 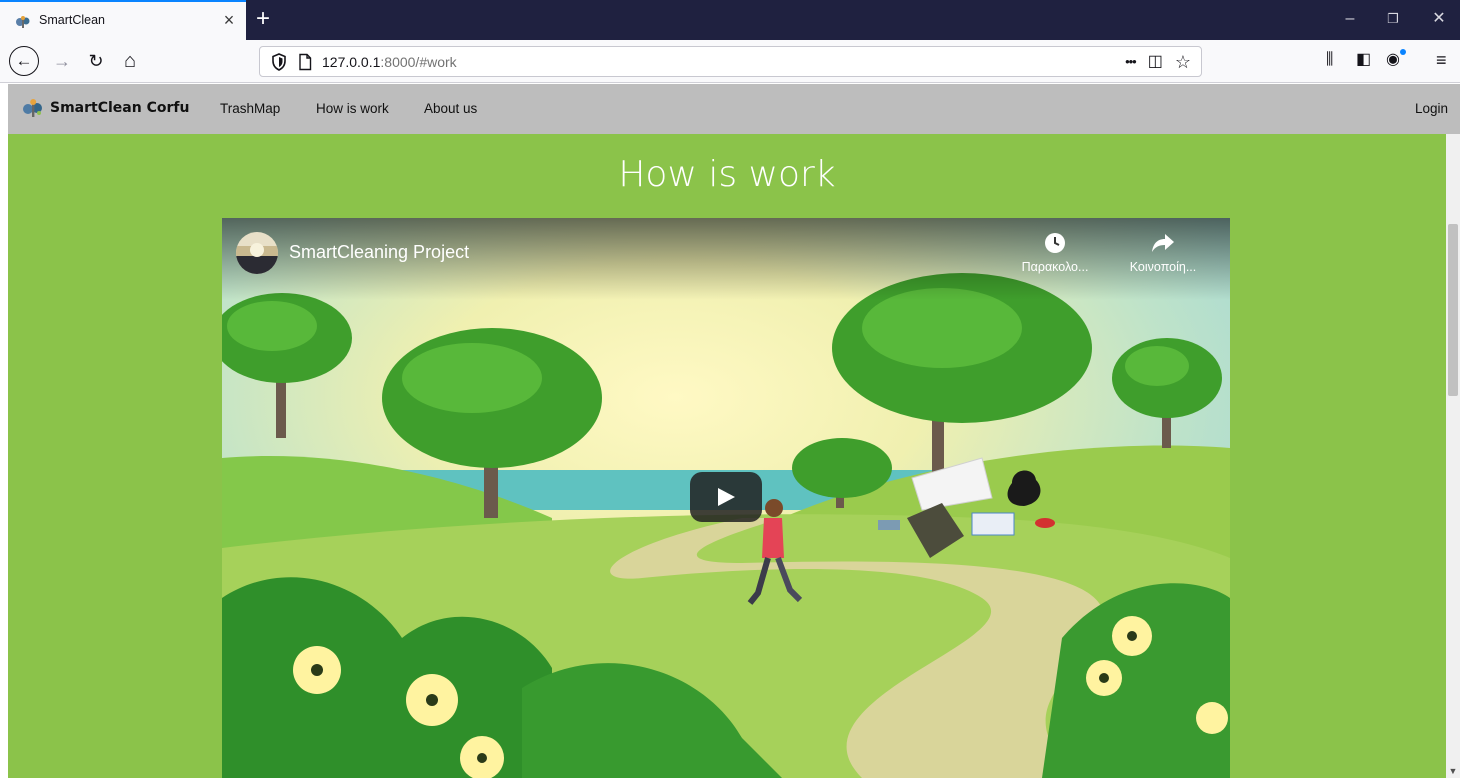 What do you see at coordinates (32, 108) in the screenshot?
I see `brand-logo-icon` at bounding box center [32, 108].